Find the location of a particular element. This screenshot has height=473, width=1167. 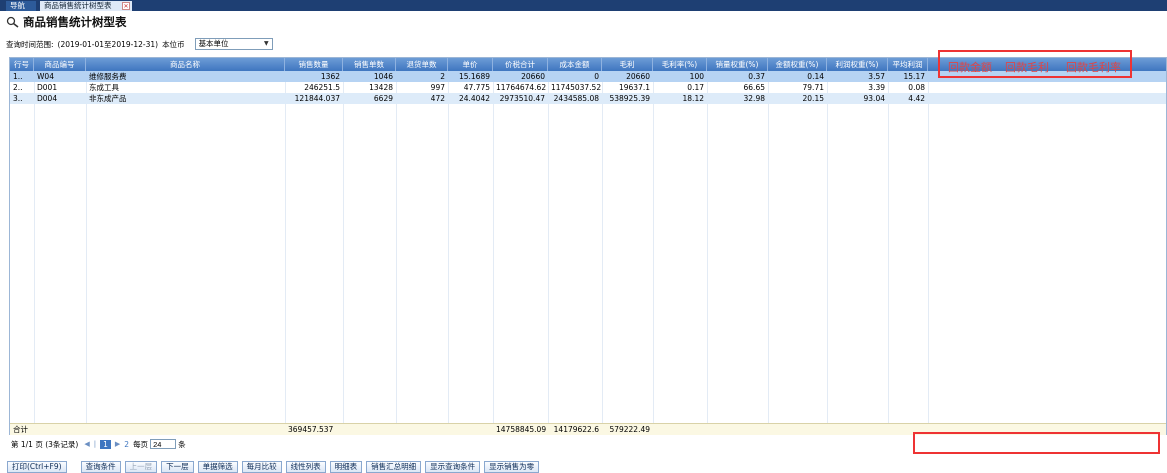

cell-item-name: 维修服务费 is located at coordinates (108, 76).